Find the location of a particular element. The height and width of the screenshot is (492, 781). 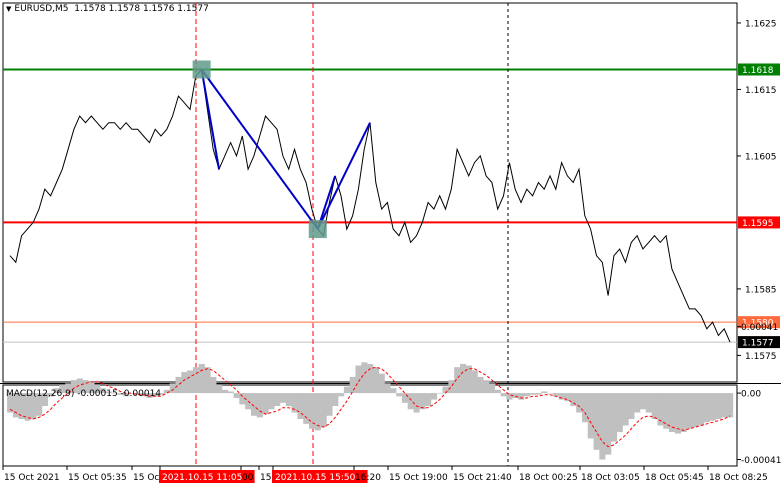

time-tick-label: 15 Oct is located at coordinates (148, 478).